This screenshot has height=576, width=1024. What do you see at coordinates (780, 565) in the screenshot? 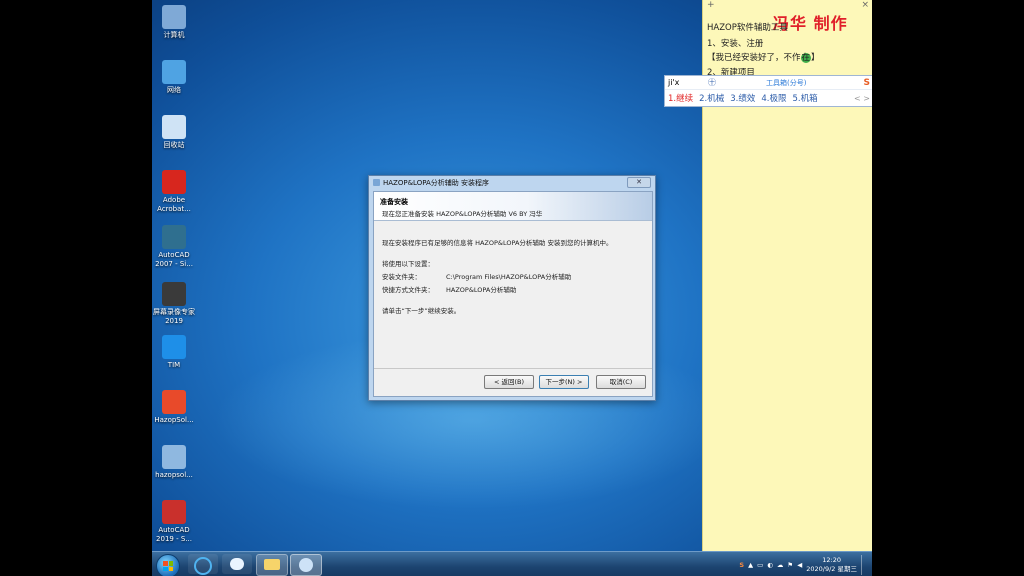
I see `cloud-tray-icon: ☁` at bounding box center [780, 565].